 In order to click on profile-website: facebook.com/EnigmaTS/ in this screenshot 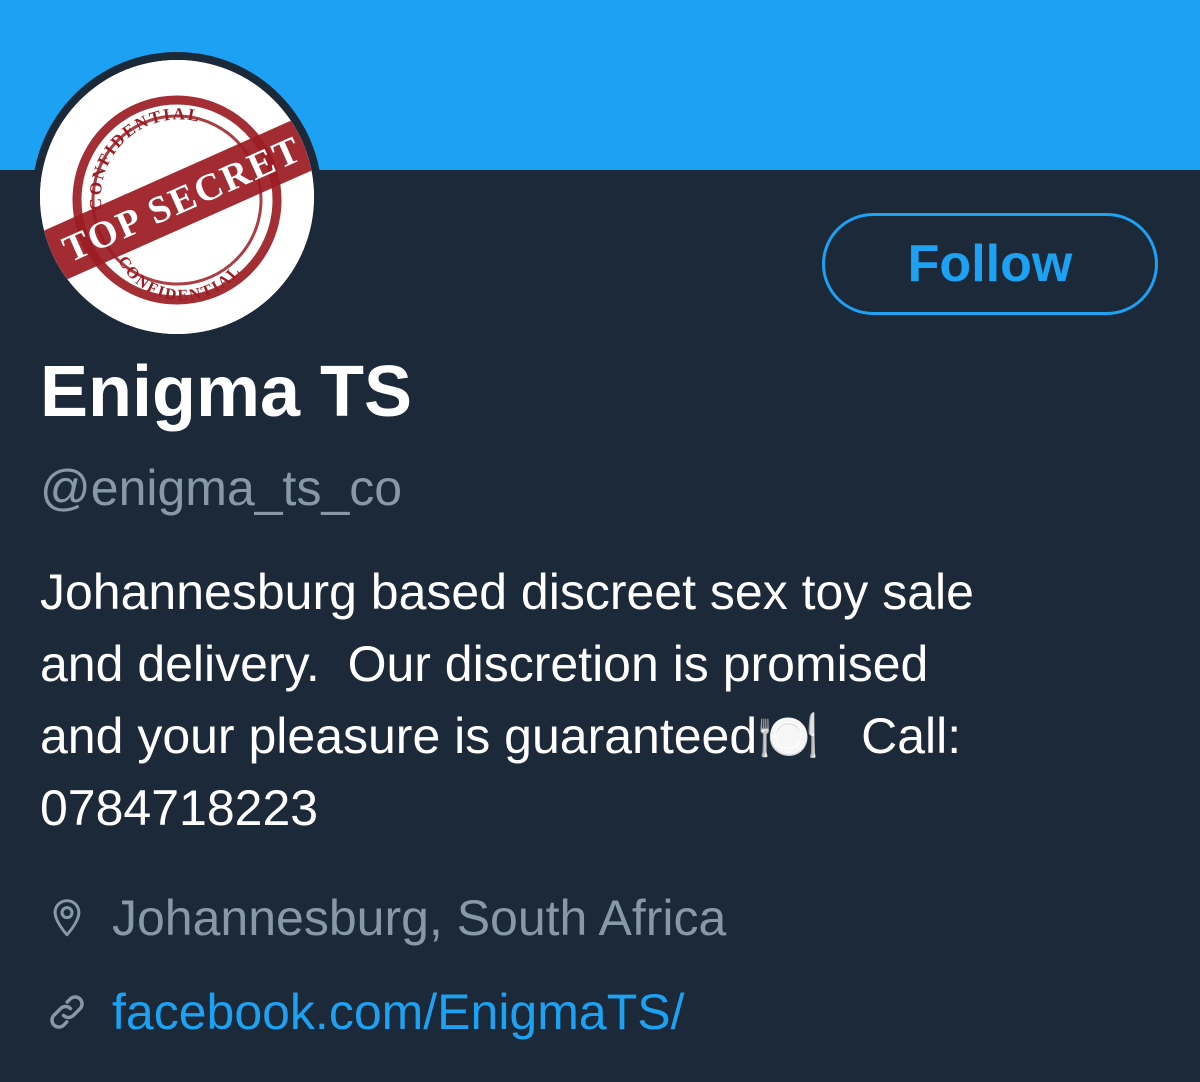, I will do `click(364, 1012)`.